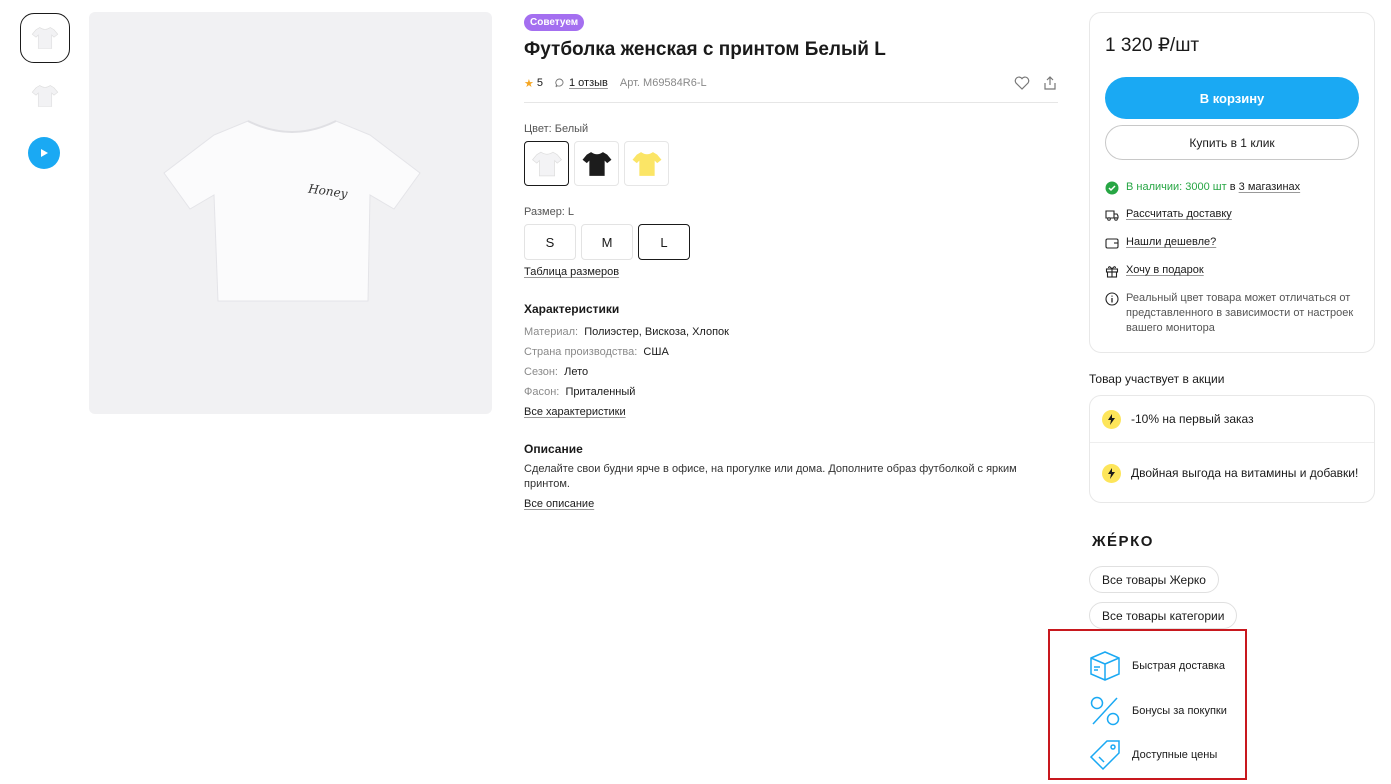 This screenshot has height=784, width=1391. I want to click on color-option-white, so click(546, 163).